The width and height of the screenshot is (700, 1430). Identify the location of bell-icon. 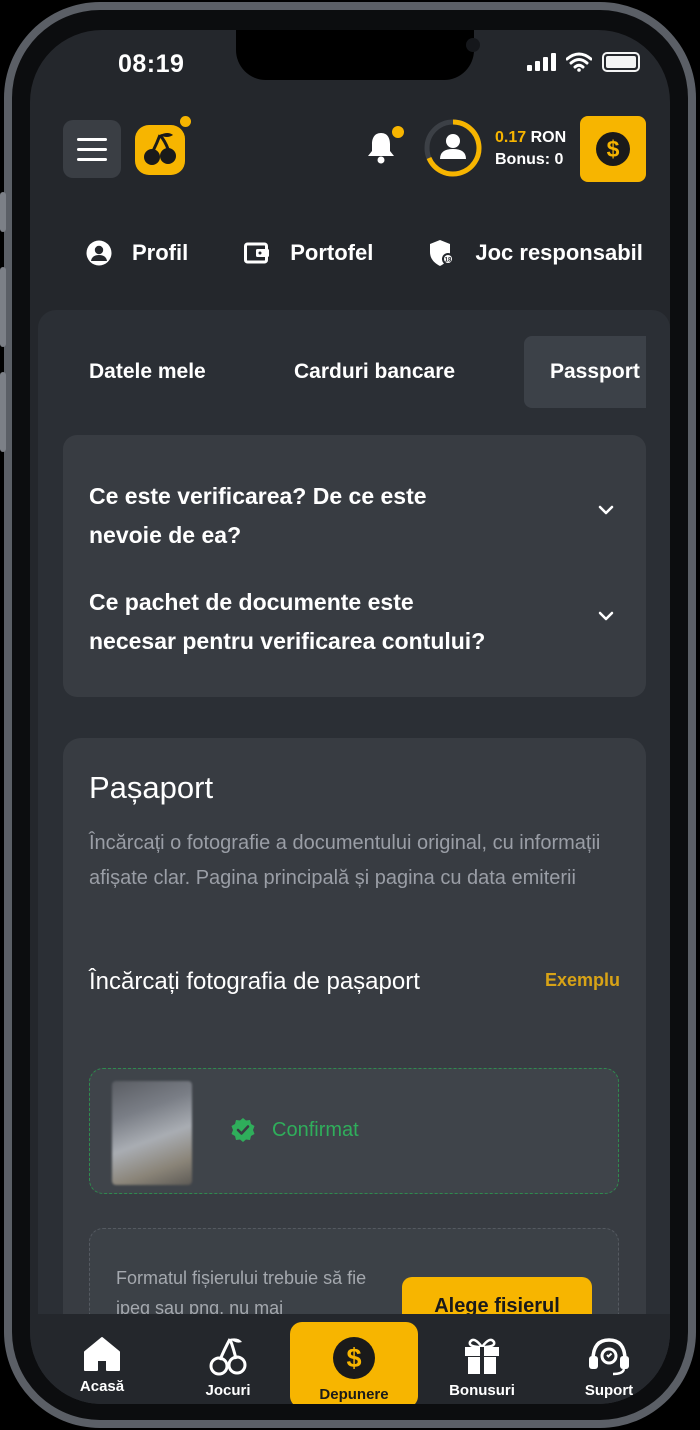
(381, 147).